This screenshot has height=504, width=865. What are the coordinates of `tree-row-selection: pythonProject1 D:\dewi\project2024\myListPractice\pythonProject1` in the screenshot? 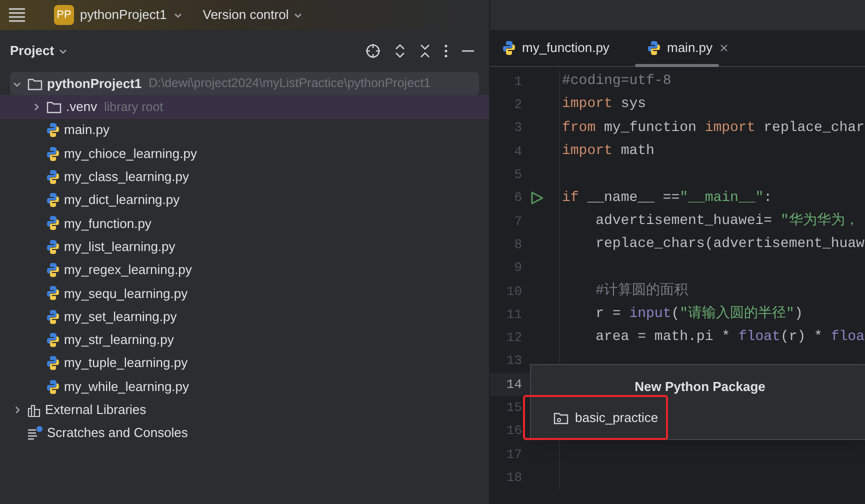 It's located at (244, 84).